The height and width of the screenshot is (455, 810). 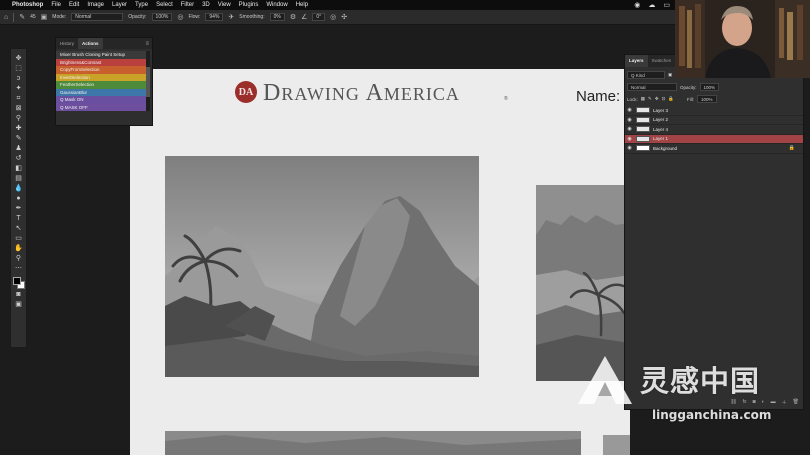 What do you see at coordinates (147, 44) in the screenshot?
I see `panel-menu-icon: ≡` at bounding box center [147, 44].